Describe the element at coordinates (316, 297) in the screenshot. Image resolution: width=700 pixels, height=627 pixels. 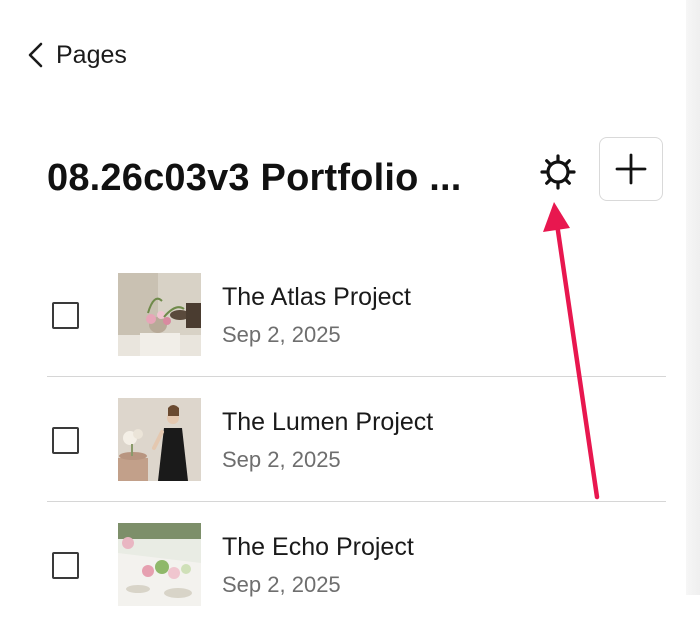
I see `page-title-link: The Atlas Project` at that location.